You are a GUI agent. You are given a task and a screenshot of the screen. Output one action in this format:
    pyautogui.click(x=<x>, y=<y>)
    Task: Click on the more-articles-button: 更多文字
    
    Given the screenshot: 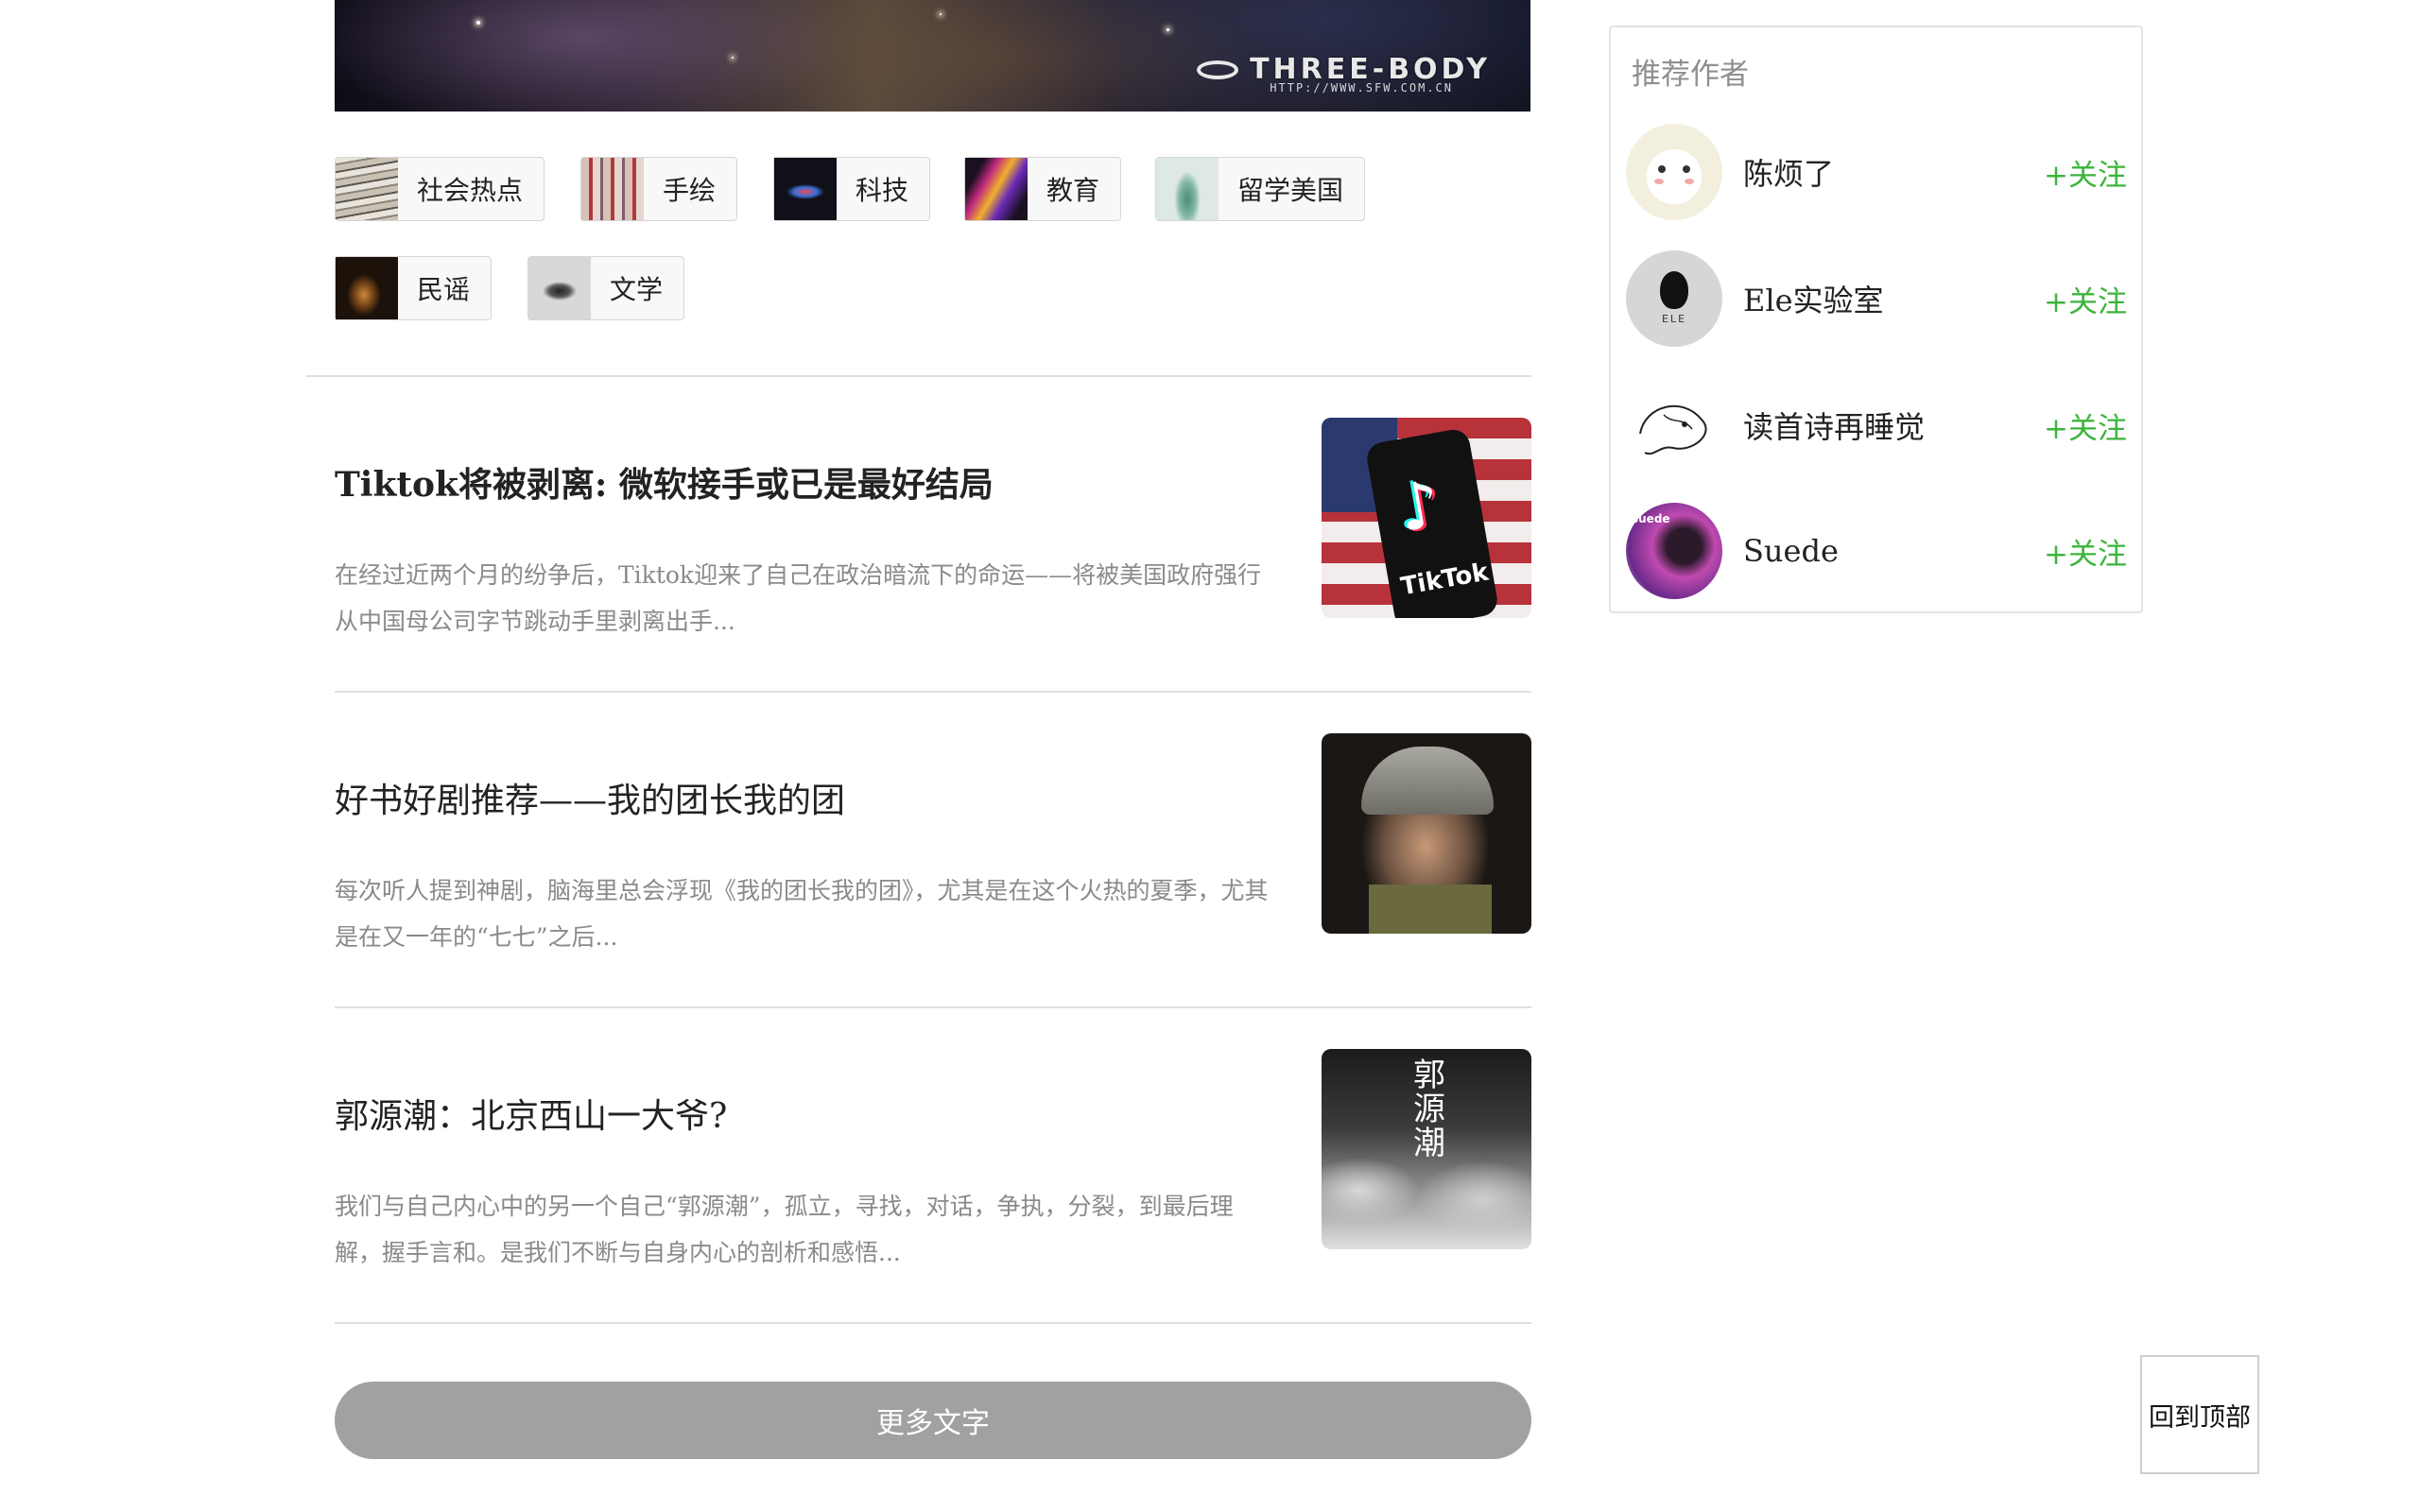 What is the action you would take?
    pyautogui.click(x=933, y=1420)
    